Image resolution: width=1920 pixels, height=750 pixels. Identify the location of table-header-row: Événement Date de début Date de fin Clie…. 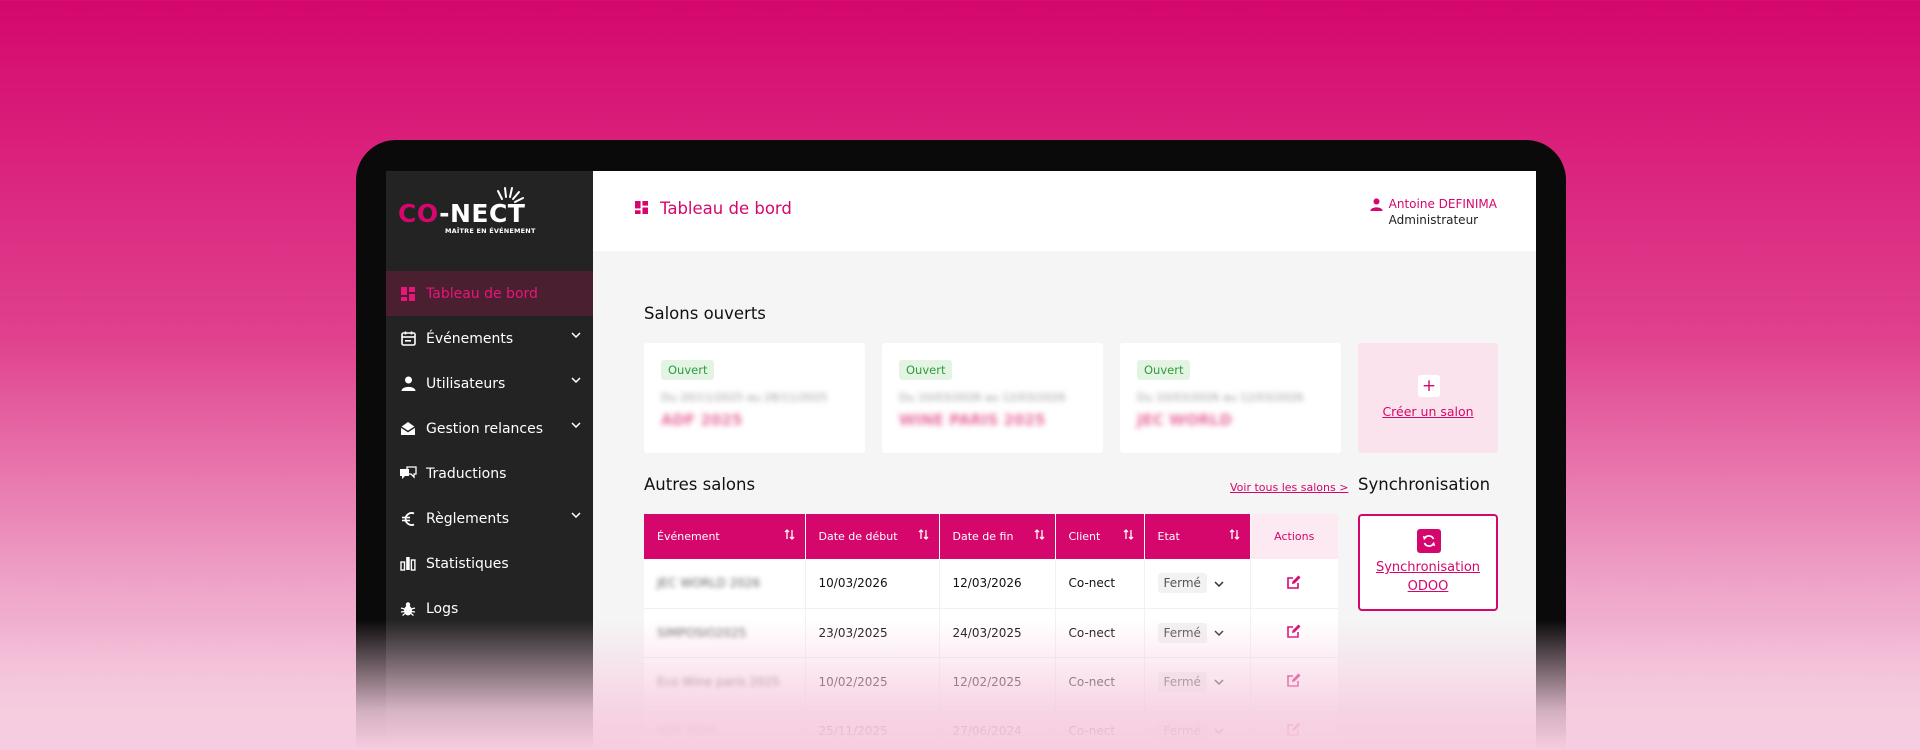
(991, 536).